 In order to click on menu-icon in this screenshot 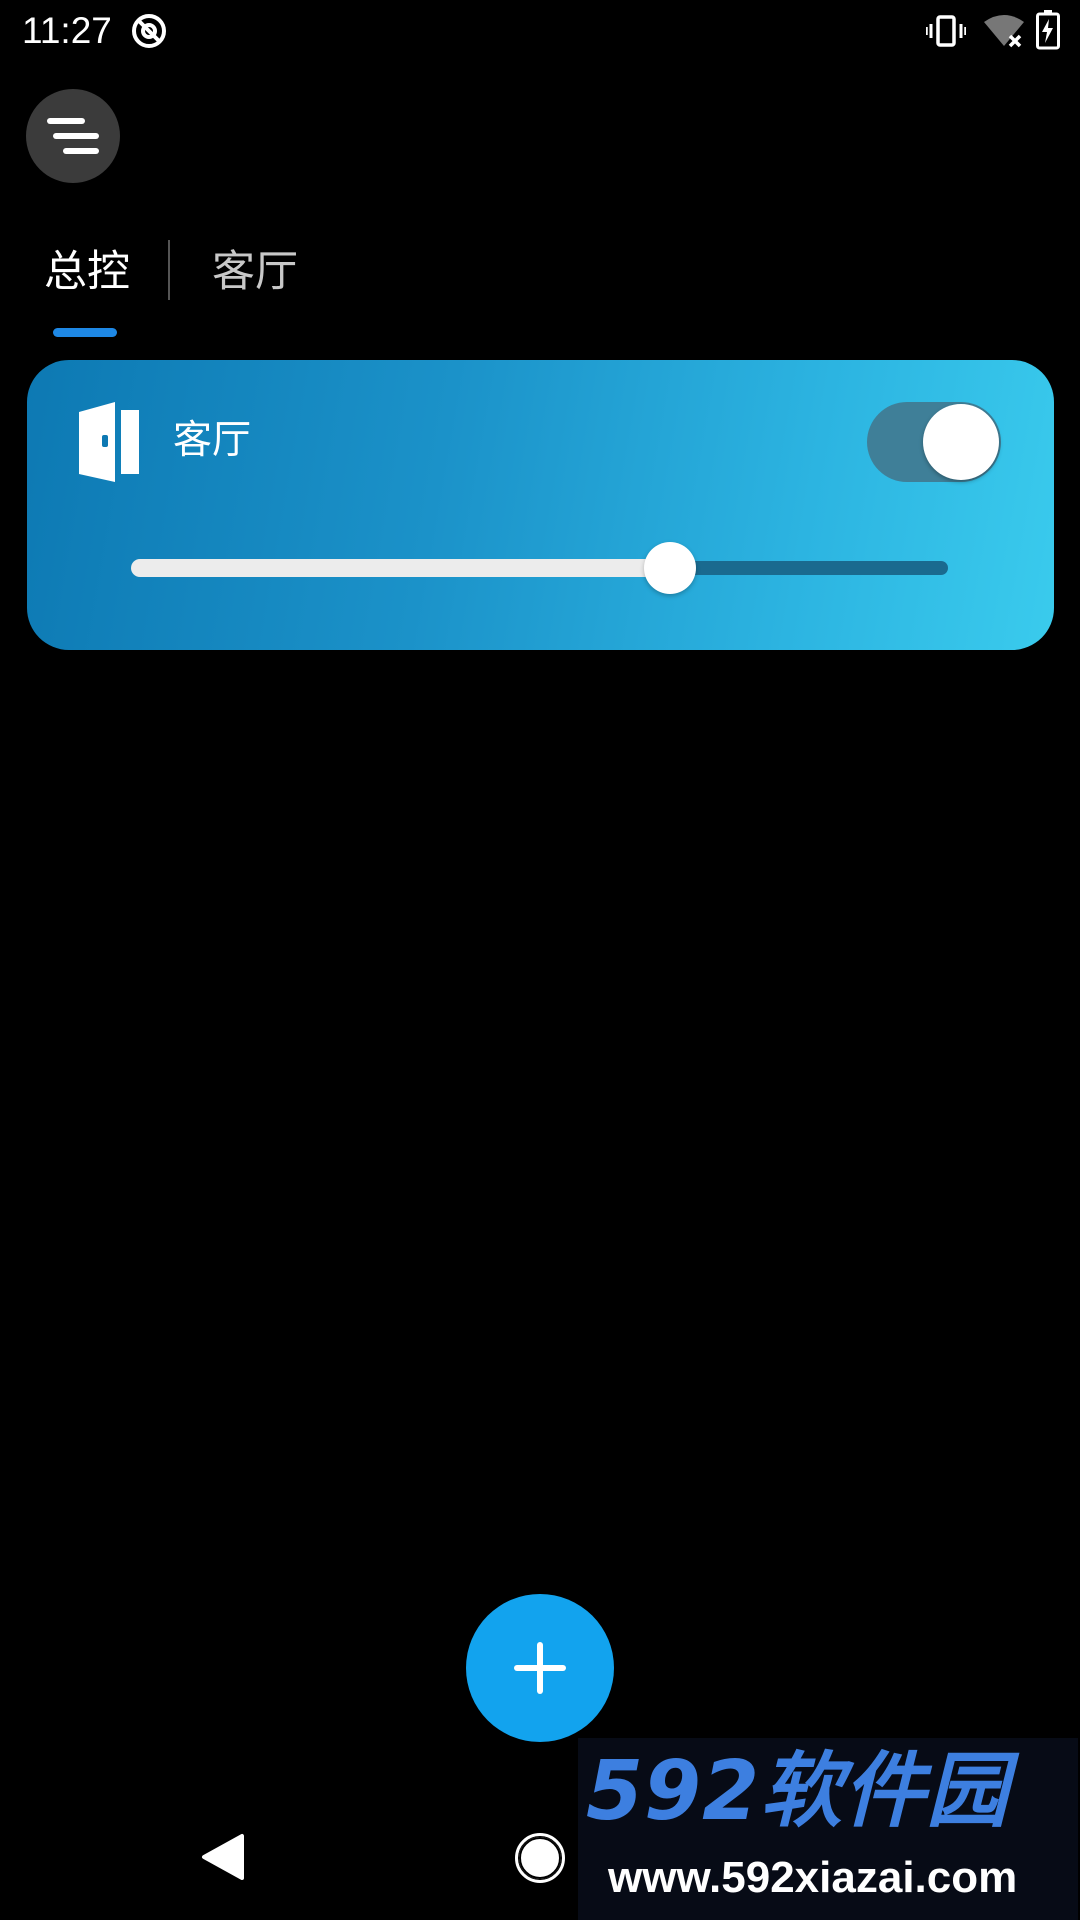, I will do `click(73, 136)`.